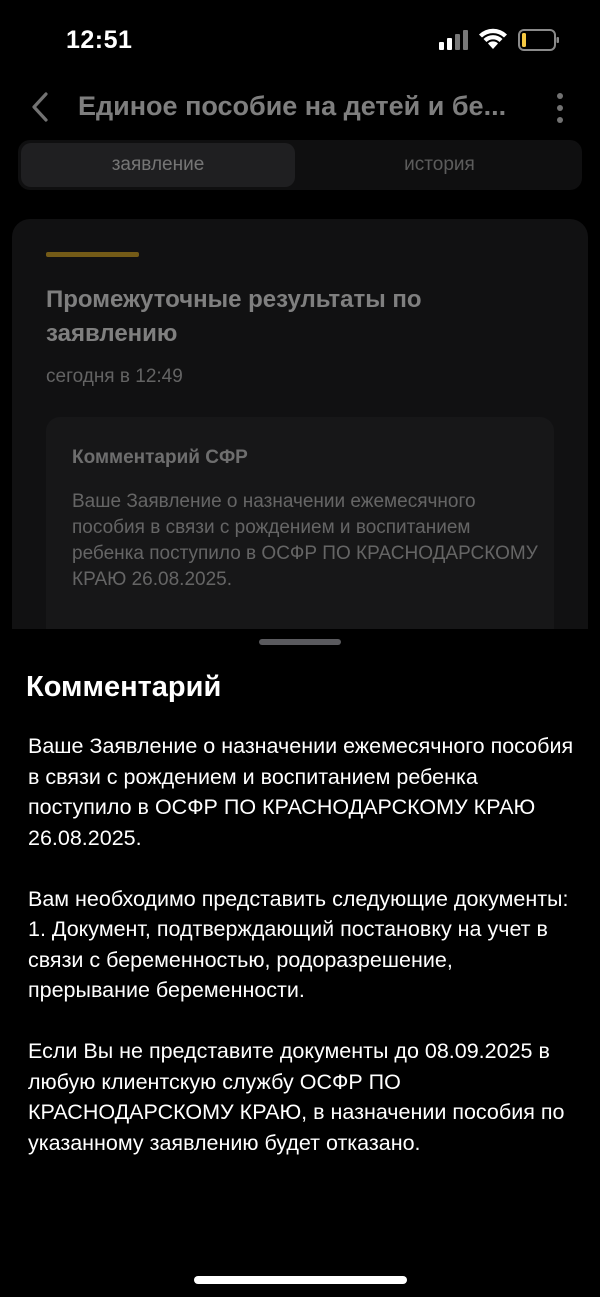 The image size is (600, 1297). I want to click on card-accent-bar, so click(92, 254).